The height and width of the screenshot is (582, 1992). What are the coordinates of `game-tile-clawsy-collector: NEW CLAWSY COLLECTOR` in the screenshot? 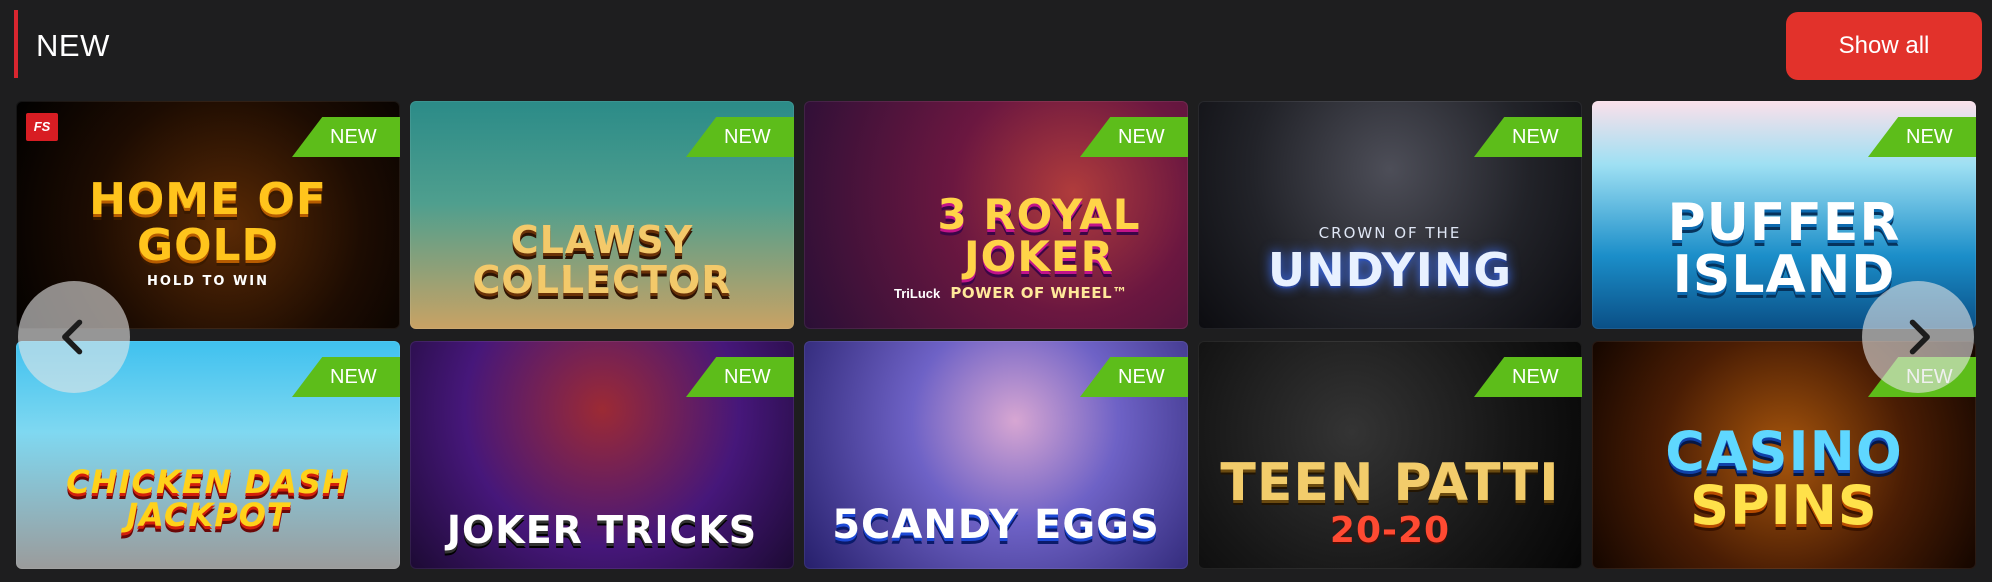 It's located at (602, 215).